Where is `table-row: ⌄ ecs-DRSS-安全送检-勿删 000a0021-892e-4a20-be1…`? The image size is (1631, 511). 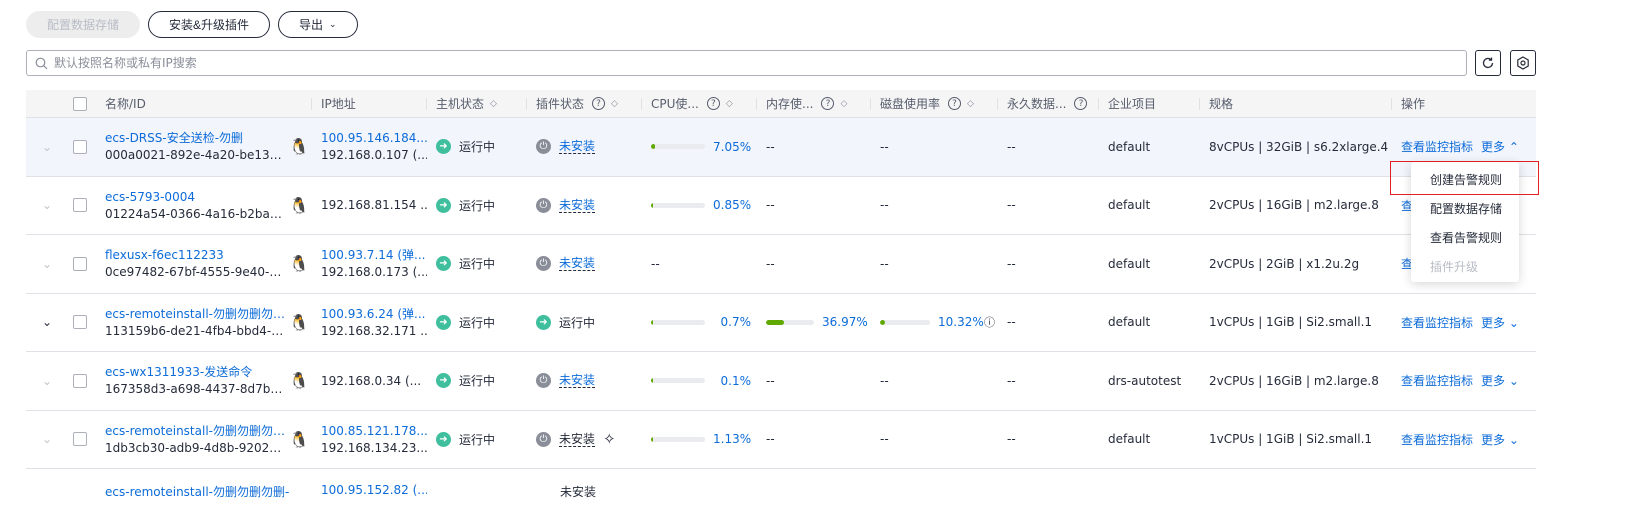 table-row: ⌄ ecs-DRSS-安全送检-勿删 000a0021-892e-4a20-be1… is located at coordinates (781, 147).